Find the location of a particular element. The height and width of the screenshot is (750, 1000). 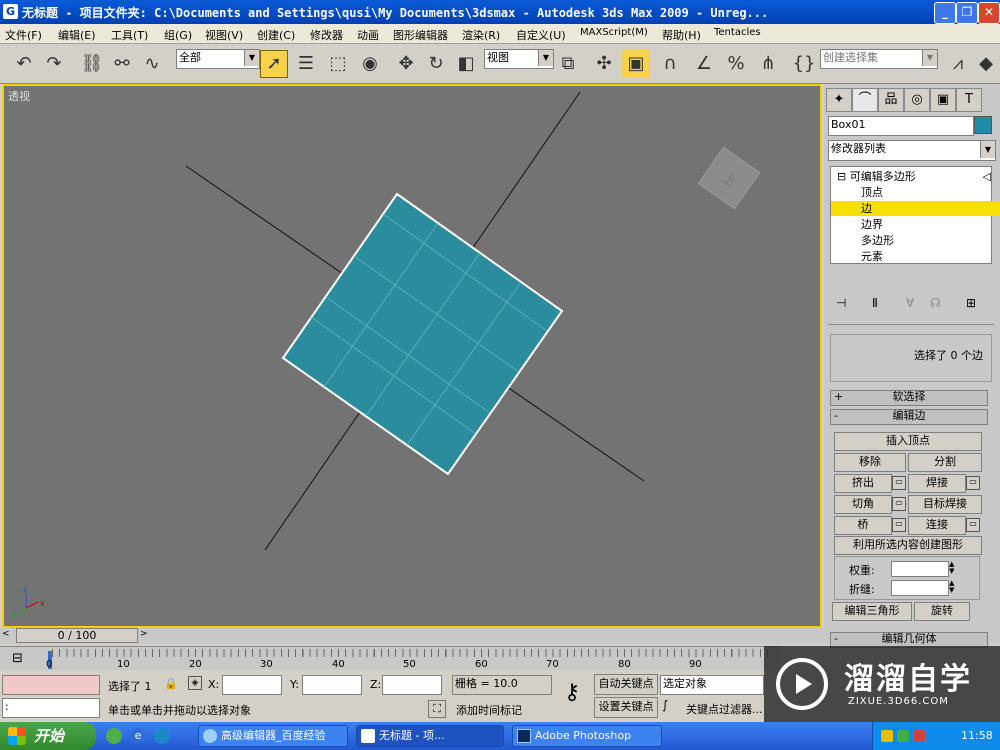

unlink-selection-icon: ⚯ is located at coordinates (122, 64).